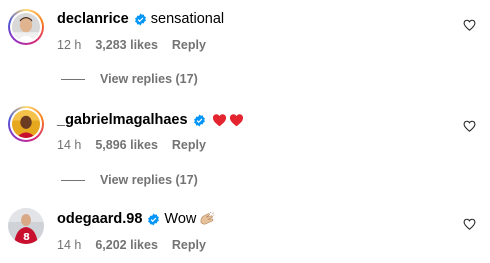 The image size is (490, 263). What do you see at coordinates (207, 217) in the screenshot?
I see `clapping-hands-emoji-icon` at bounding box center [207, 217].